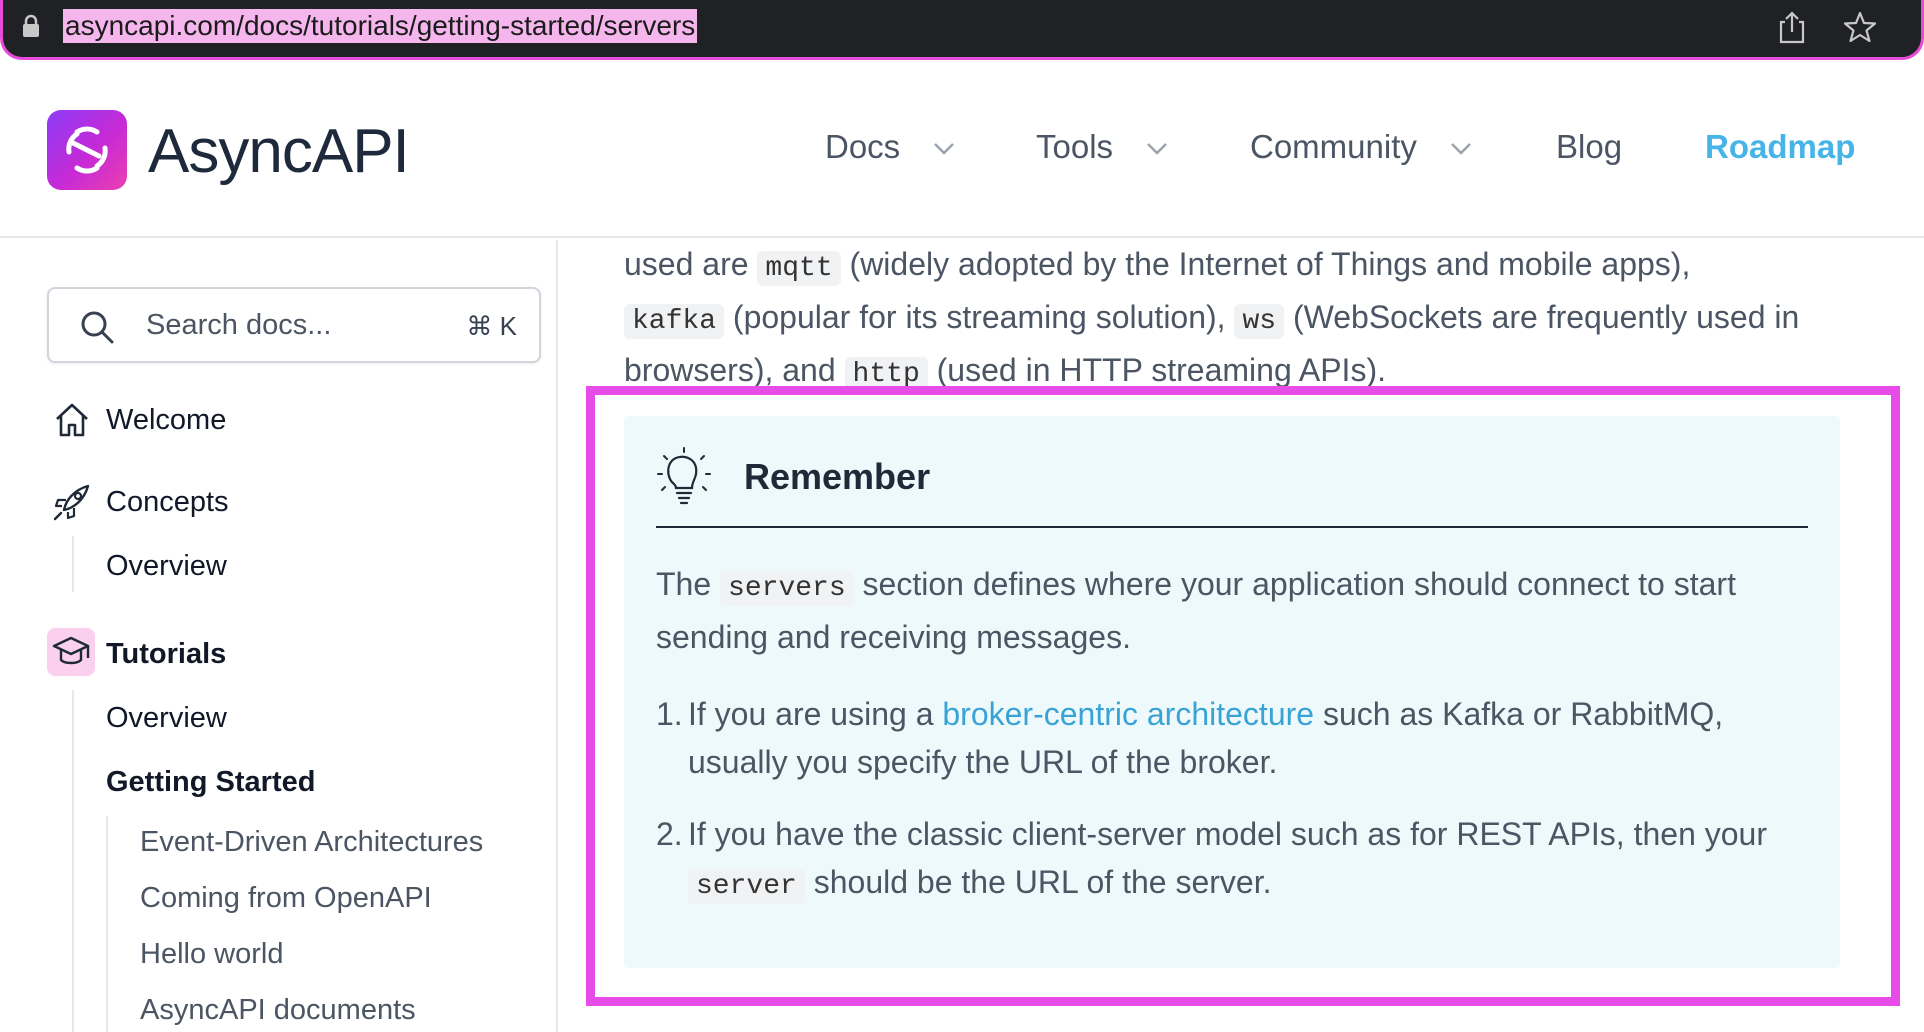 This screenshot has height=1032, width=1924. I want to click on nav-tools-label: Tools, so click(1075, 146).